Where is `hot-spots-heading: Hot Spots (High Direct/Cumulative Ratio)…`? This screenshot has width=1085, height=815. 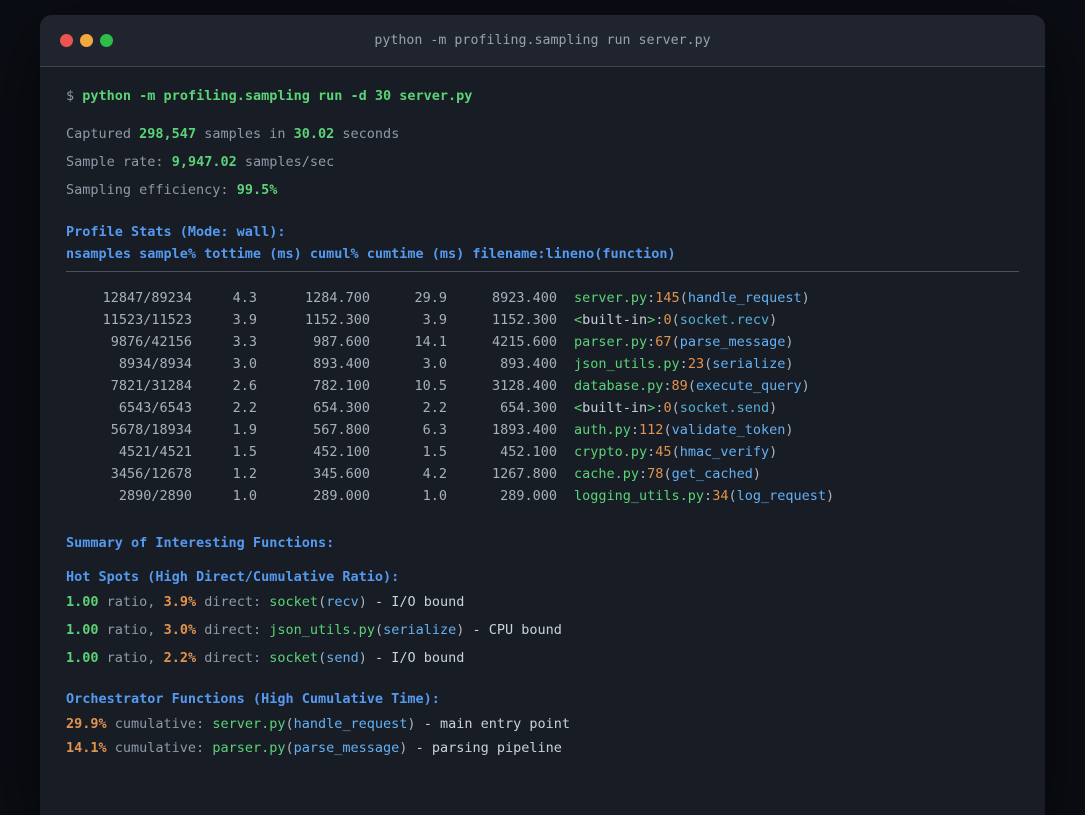
hot-spots-heading: Hot Spots (High Direct/Cumulative Ratio)… is located at coordinates (233, 577).